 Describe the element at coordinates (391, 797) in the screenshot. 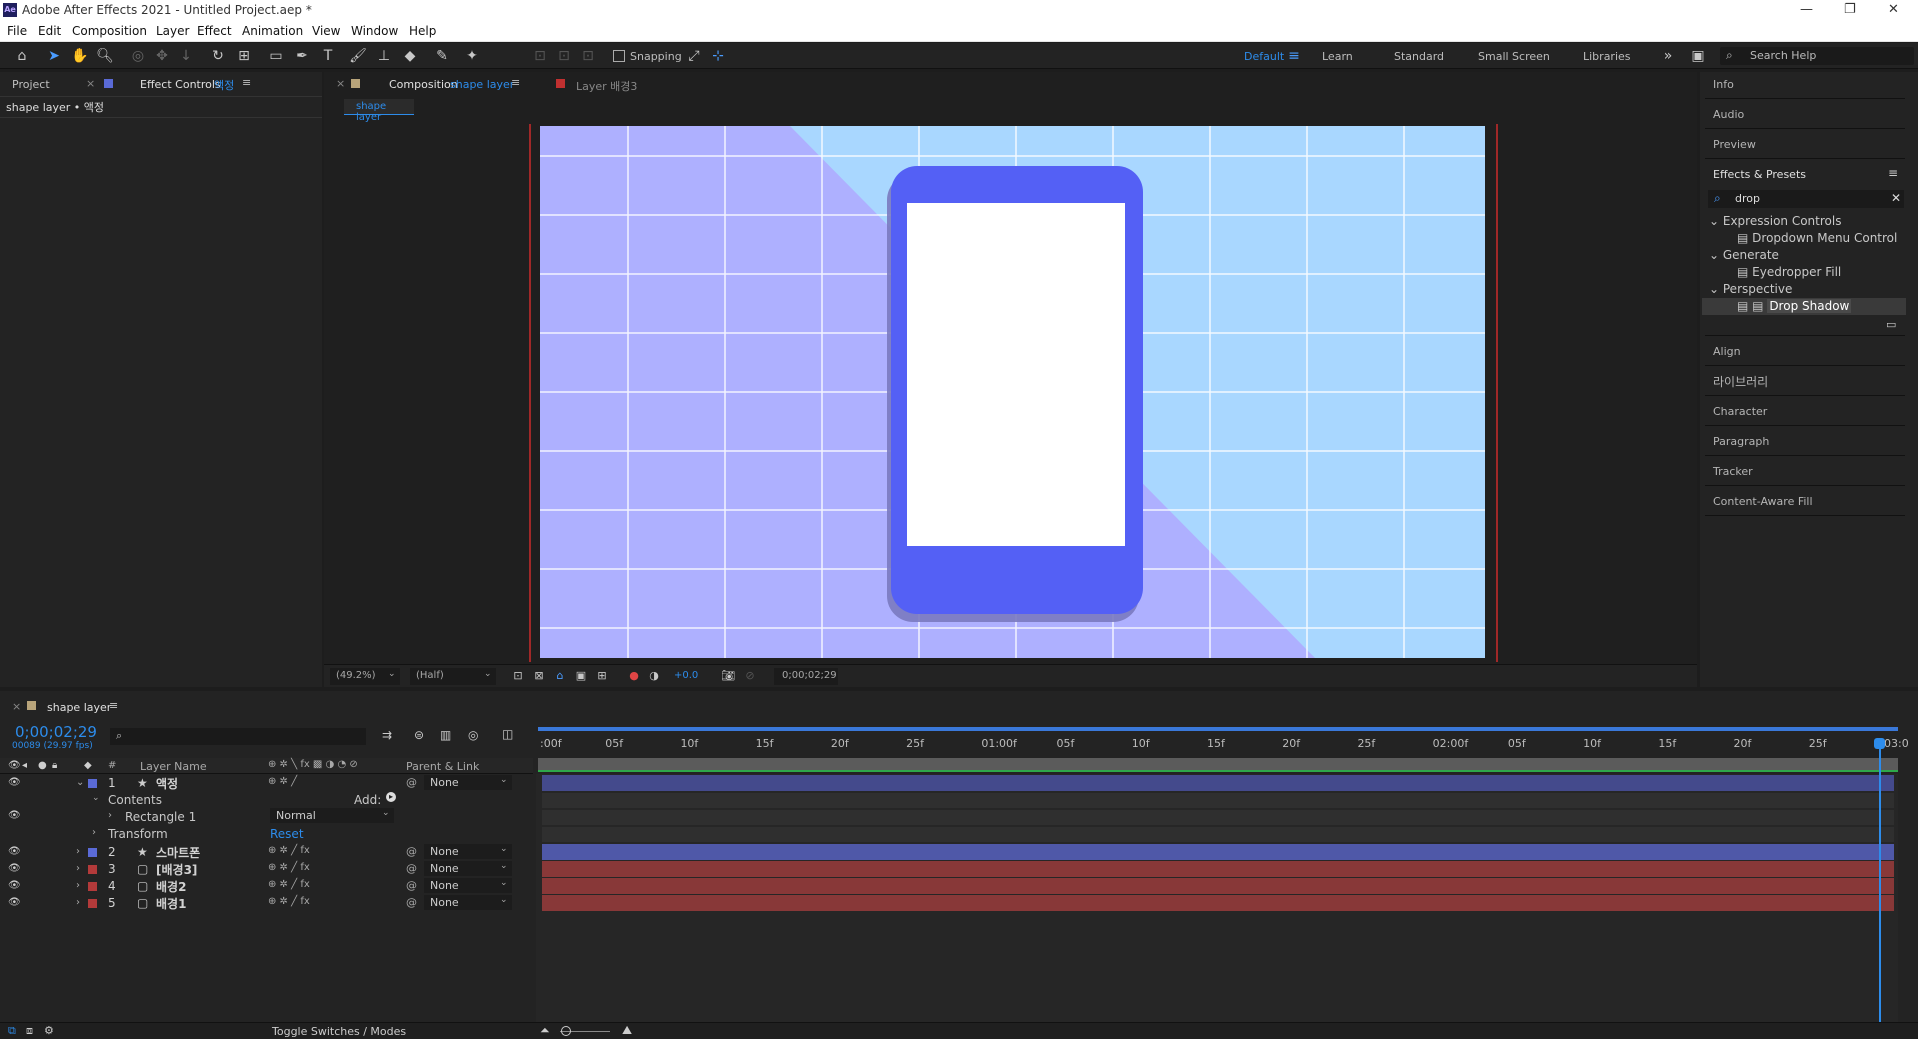

I see `add-content-button: ▸` at that location.